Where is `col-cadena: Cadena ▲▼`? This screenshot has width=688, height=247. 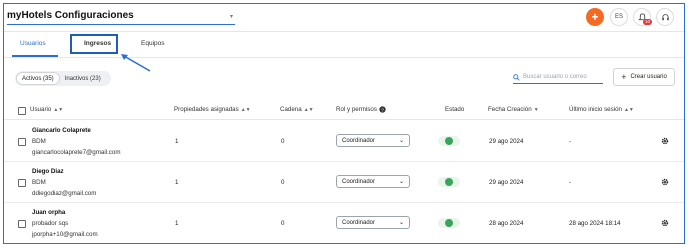
col-cadena: Cadena ▲▼ is located at coordinates (297, 109).